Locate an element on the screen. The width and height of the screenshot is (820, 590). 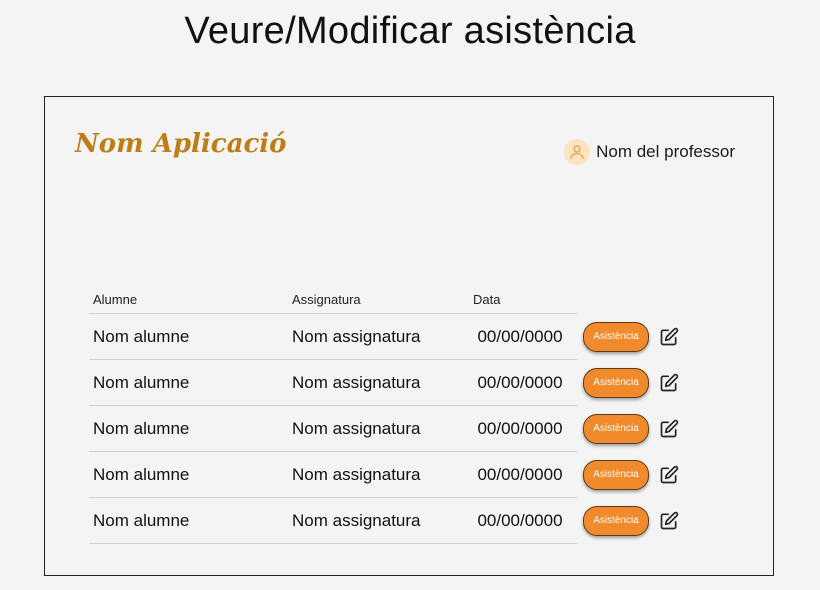
user-icon is located at coordinates (577, 152).